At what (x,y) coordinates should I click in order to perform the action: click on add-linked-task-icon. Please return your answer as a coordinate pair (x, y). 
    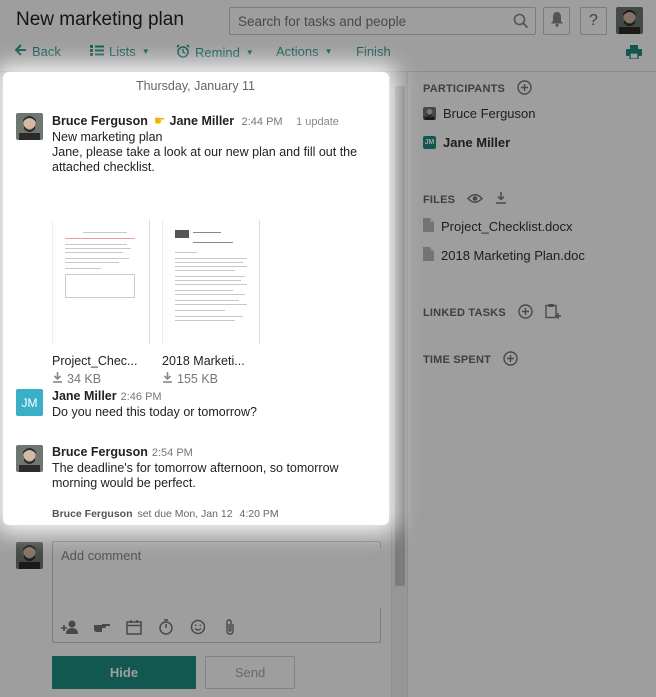
    Looking at the image, I should click on (525, 313).